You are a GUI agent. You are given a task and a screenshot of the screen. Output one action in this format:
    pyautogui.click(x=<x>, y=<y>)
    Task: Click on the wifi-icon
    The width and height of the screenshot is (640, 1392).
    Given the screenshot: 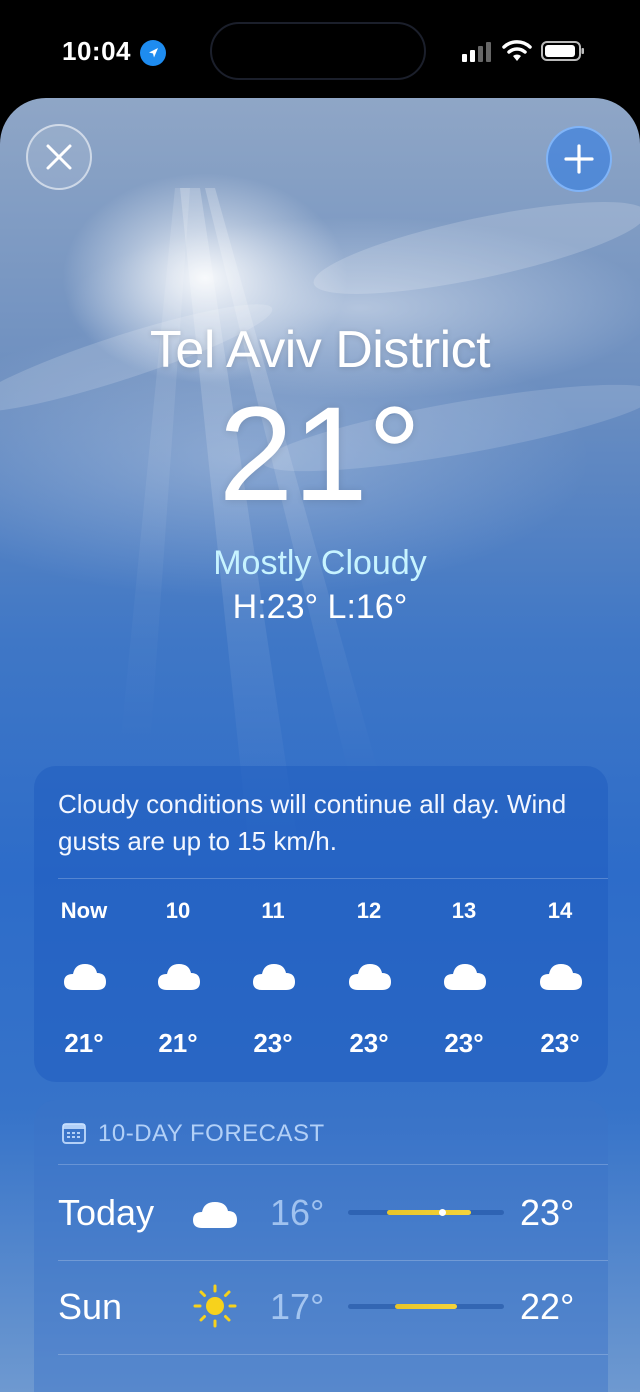 What is the action you would take?
    pyautogui.click(x=517, y=50)
    